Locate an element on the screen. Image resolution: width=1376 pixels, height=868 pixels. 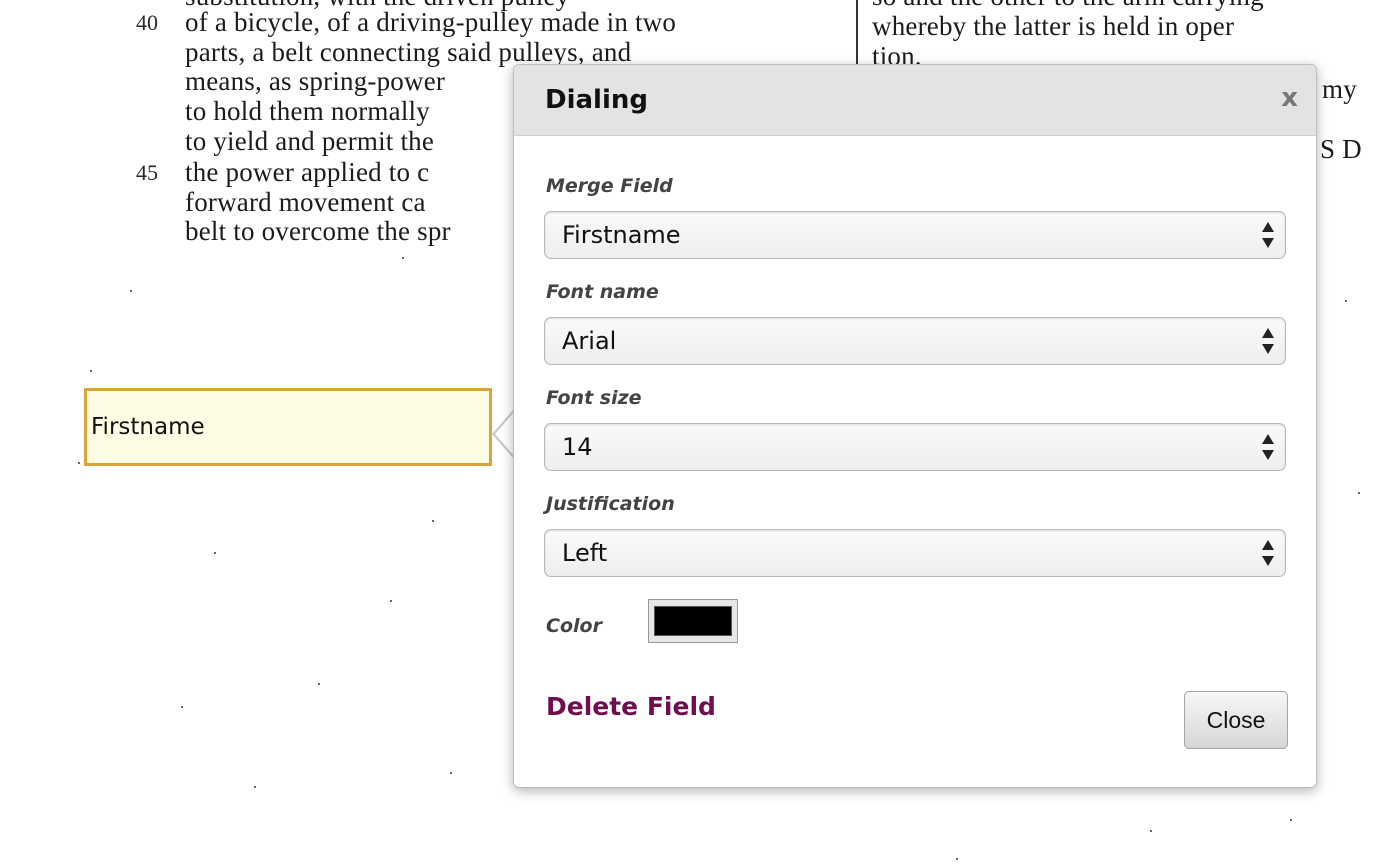
dialog-pointer-fill is located at coordinates (505, 434).